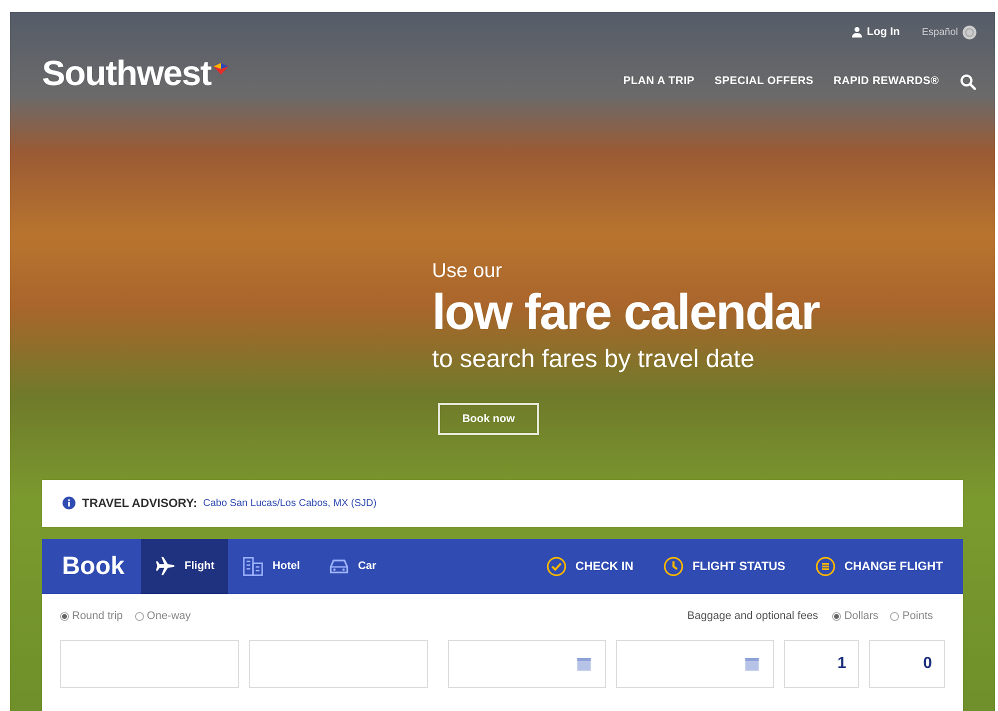 This screenshot has height=711, width=998. Describe the element at coordinates (855, 616) in the screenshot. I see `radio-option: Dollars` at that location.